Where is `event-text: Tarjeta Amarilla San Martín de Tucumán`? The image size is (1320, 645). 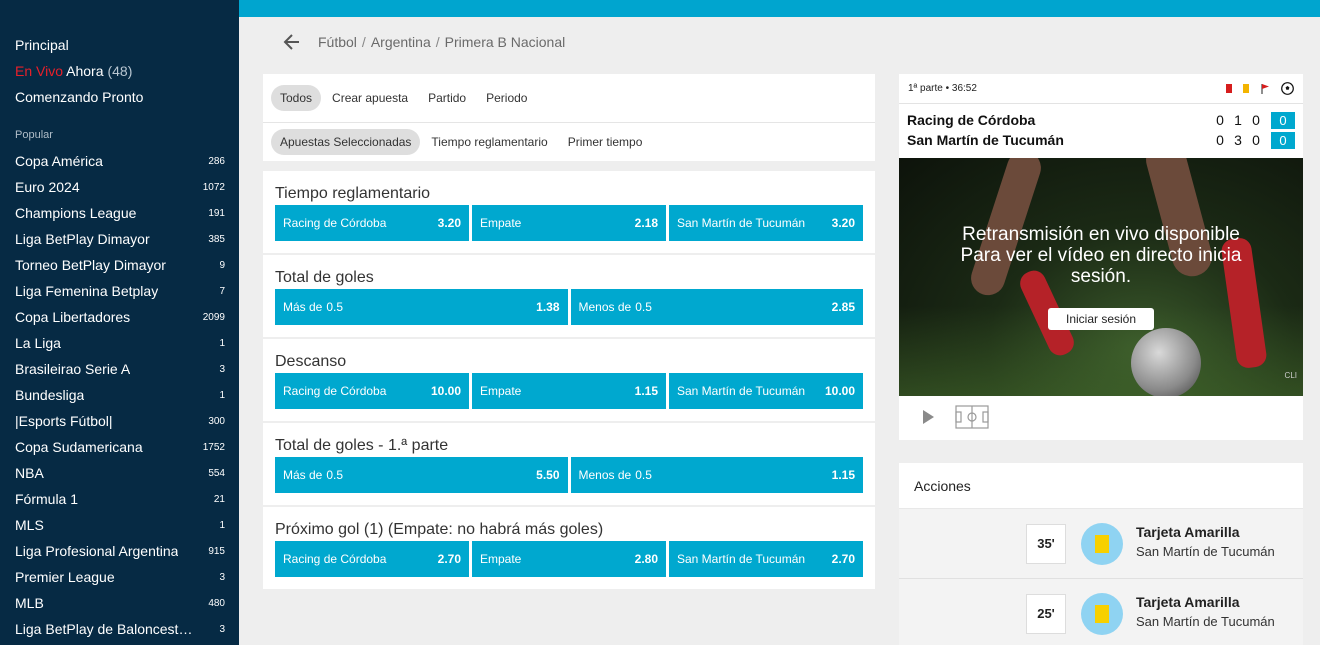 event-text: Tarjeta Amarilla San Martín de Tucumán is located at coordinates (1205, 611).